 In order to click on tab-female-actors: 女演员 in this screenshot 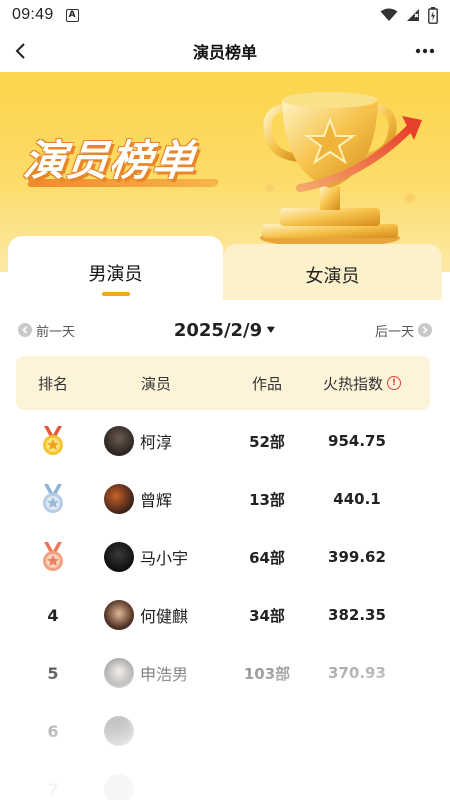, I will do `click(332, 275)`.